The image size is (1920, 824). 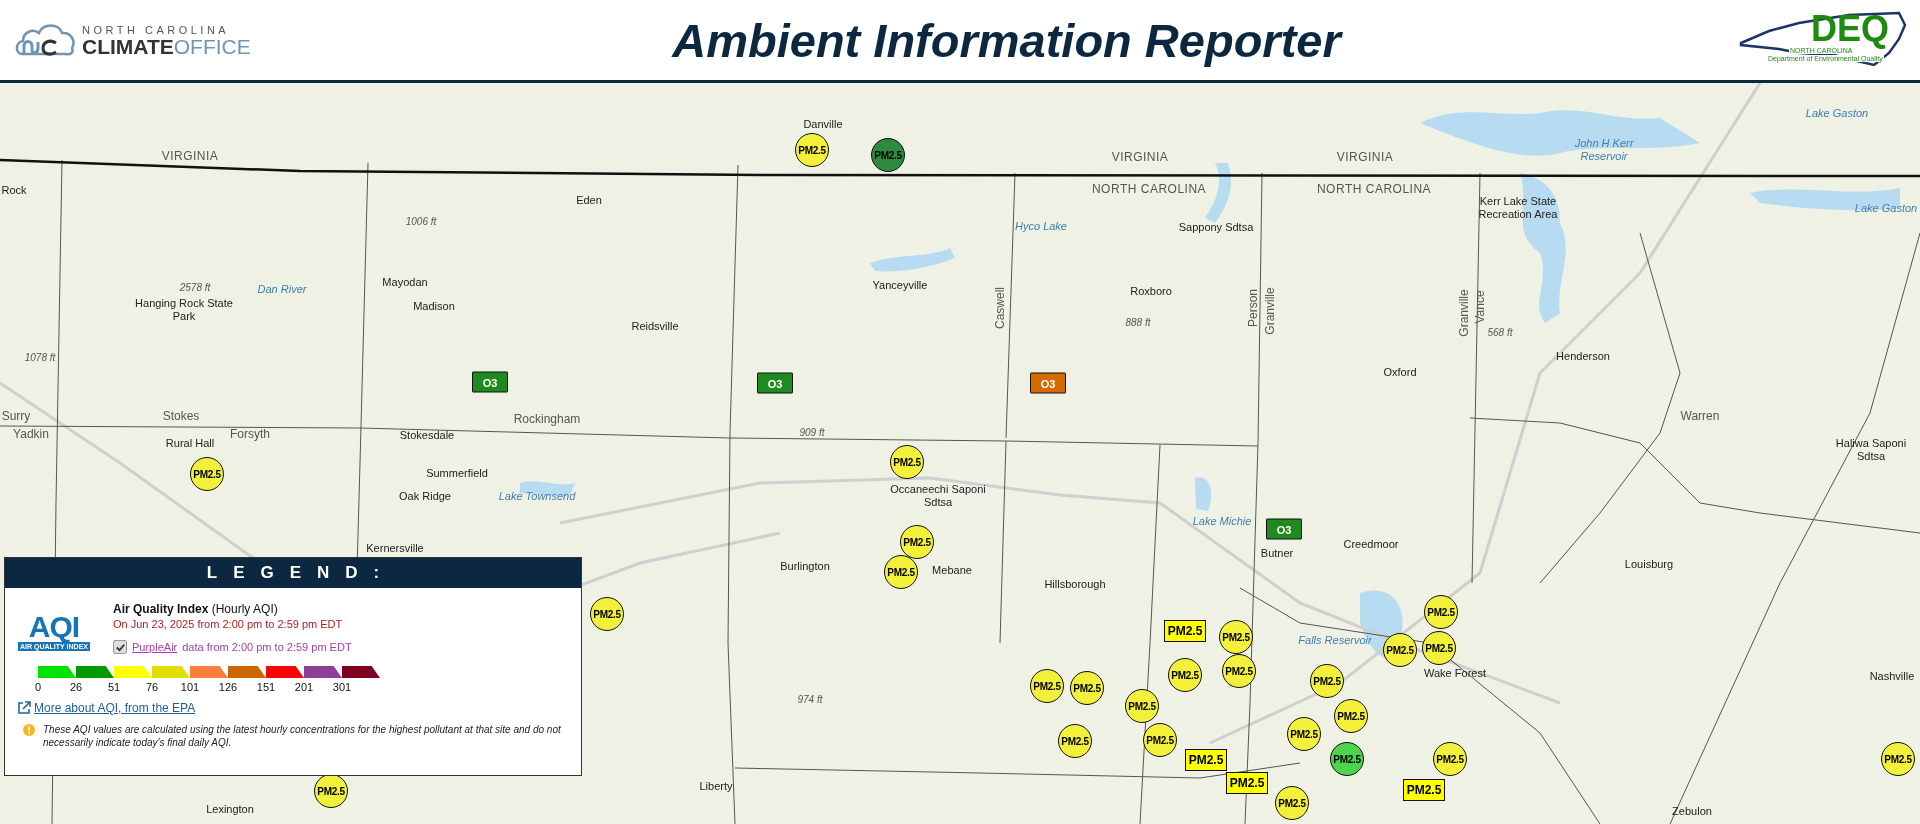 I want to click on scale-tick-label: 101, so click(x=190, y=687).